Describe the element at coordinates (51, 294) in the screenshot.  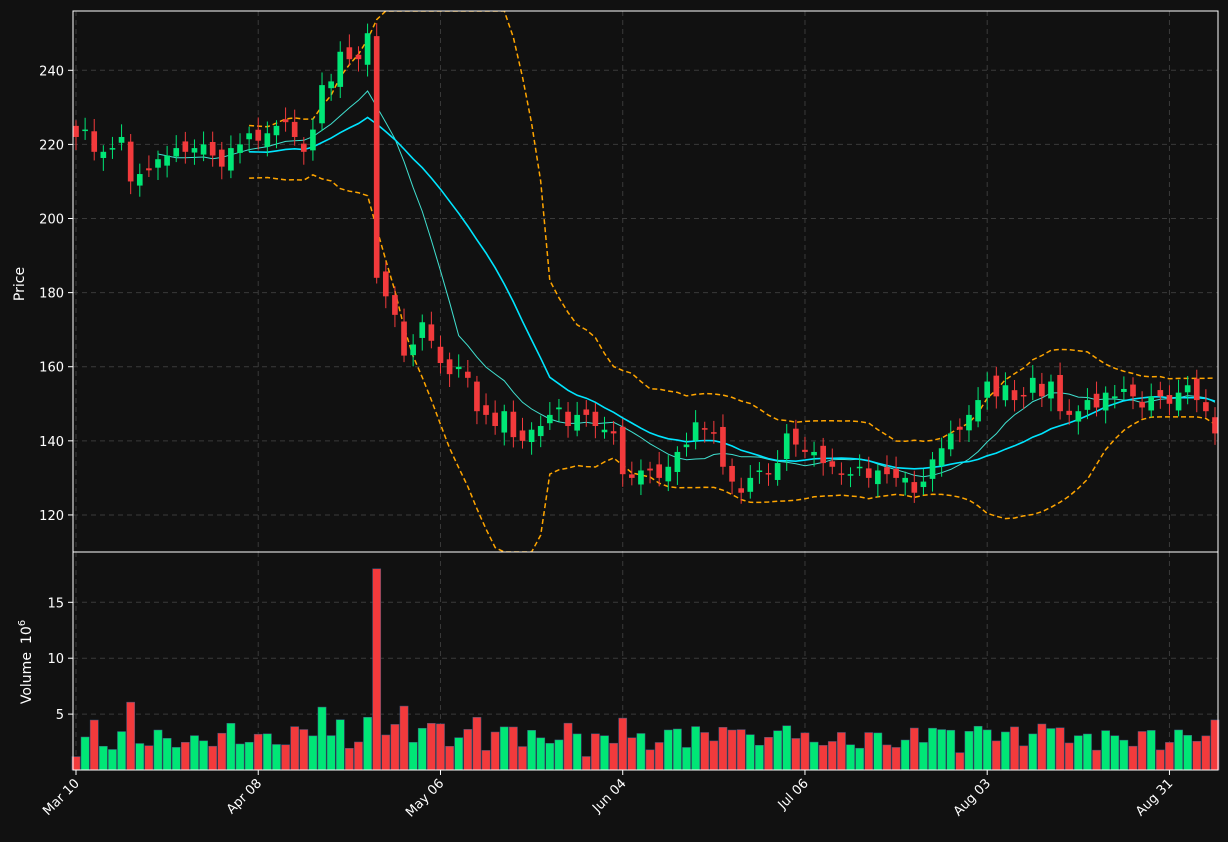
I see `price-tick-label: 180` at that location.